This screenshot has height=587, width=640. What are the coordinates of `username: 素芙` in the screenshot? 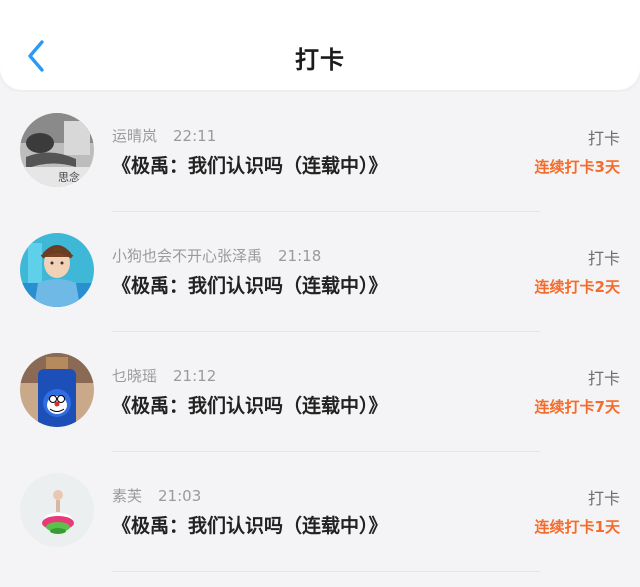 It's located at (127, 496).